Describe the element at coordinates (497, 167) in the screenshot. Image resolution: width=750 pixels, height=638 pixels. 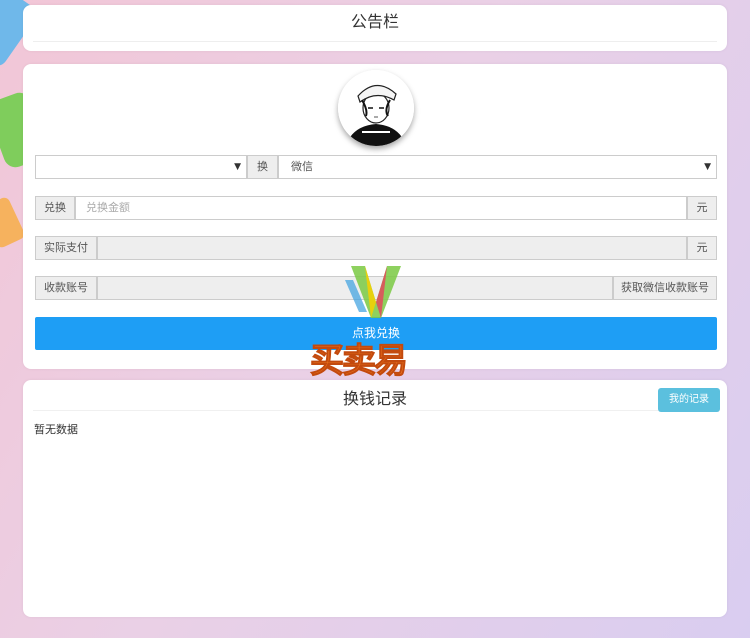
I see `to-select: 微信 ▼` at that location.